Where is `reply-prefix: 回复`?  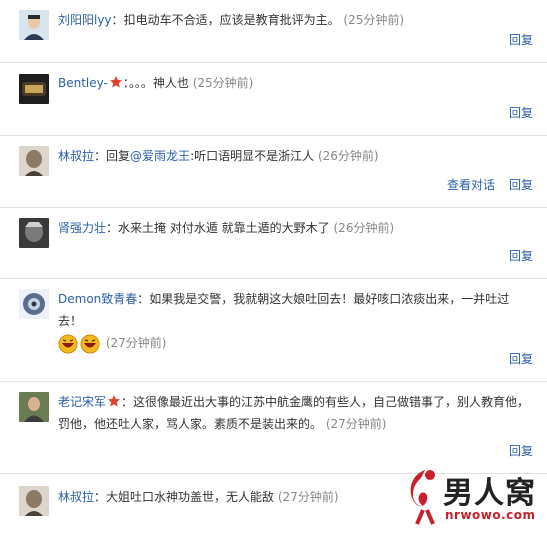 reply-prefix: 回复 is located at coordinates (118, 156).